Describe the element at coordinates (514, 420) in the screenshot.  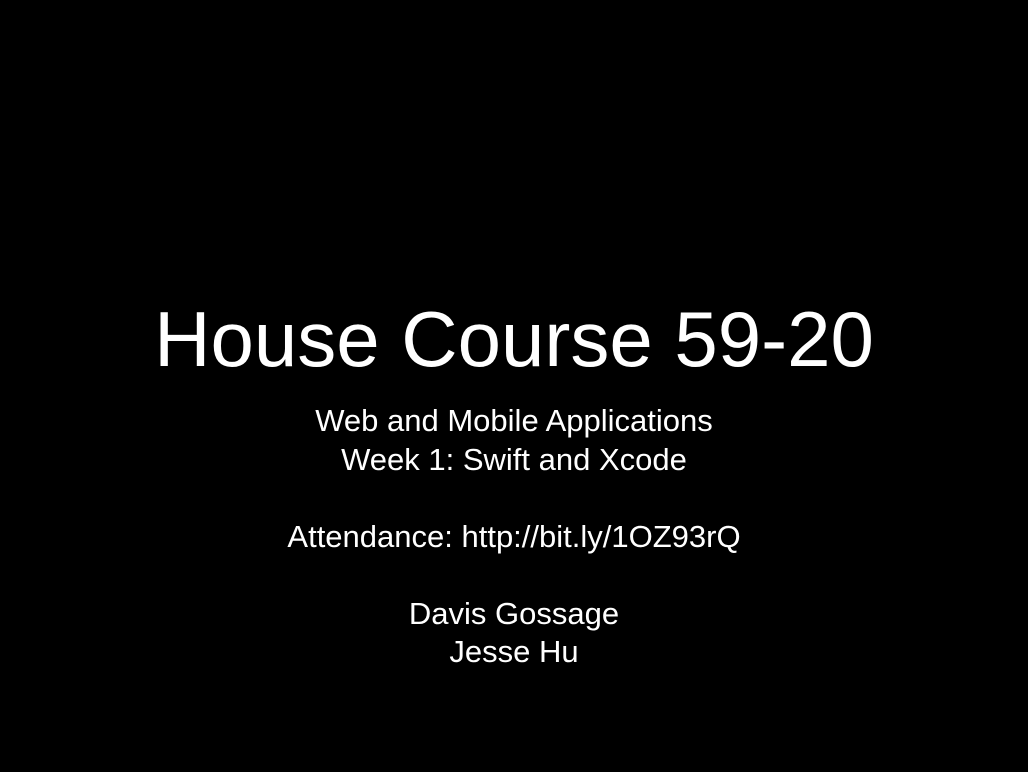
I see `course-subtitle: Web and Mobile Applications` at that location.